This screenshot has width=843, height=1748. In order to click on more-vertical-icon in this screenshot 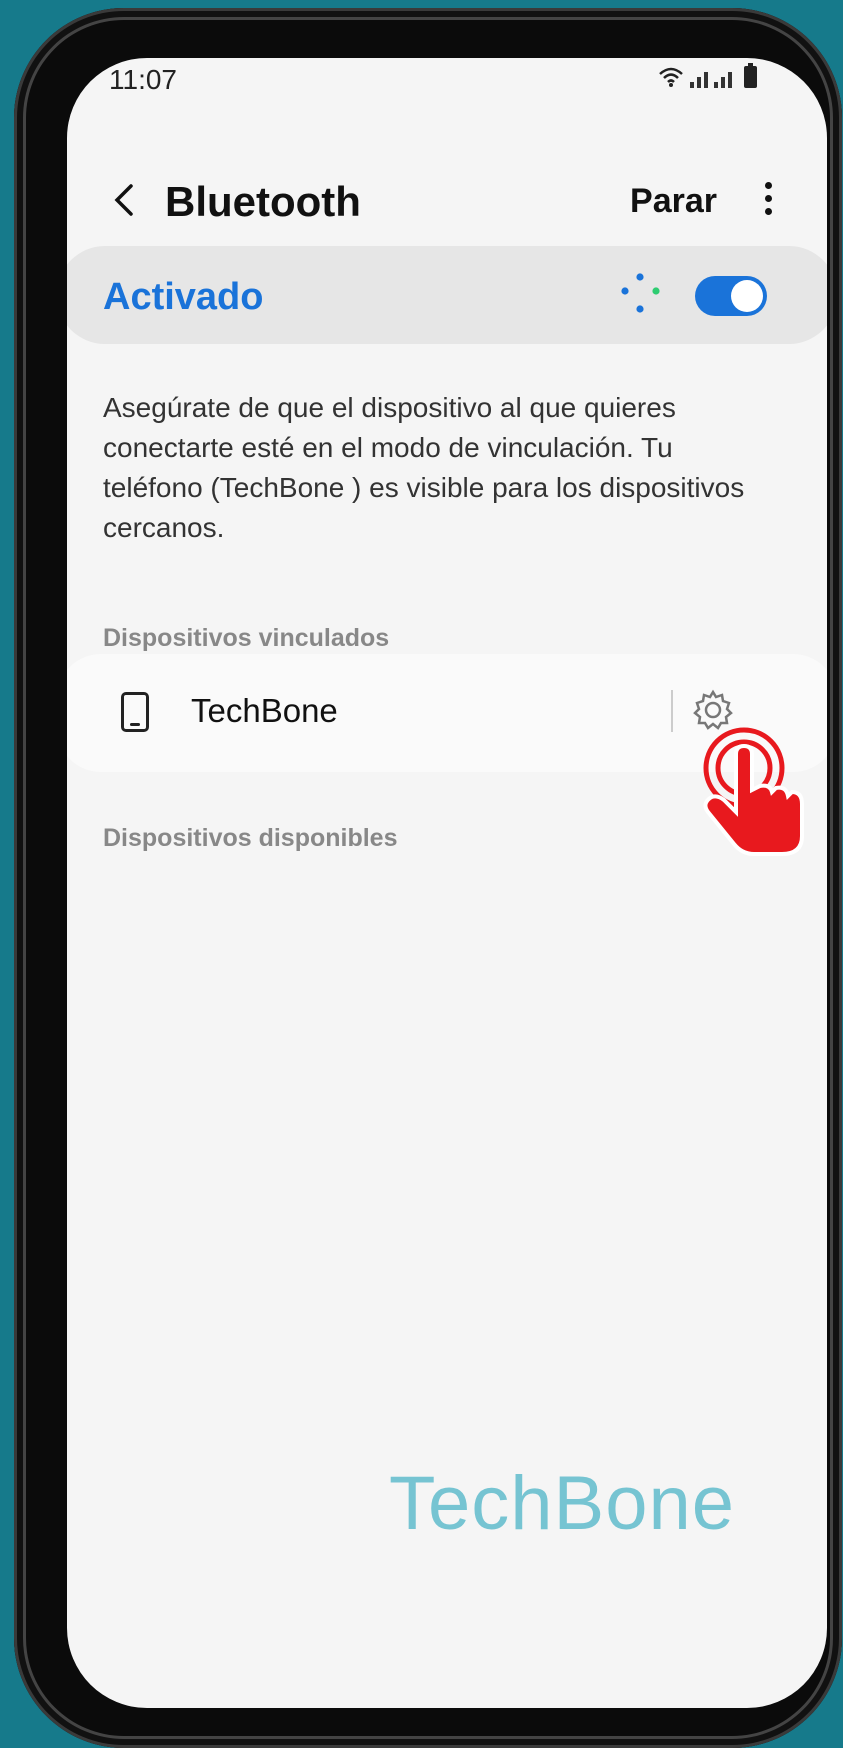, I will do `click(768, 200)`.